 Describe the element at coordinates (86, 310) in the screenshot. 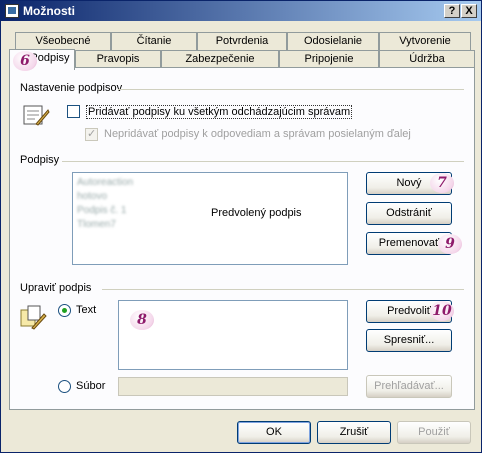

I see `text-radio-label: Text` at that location.